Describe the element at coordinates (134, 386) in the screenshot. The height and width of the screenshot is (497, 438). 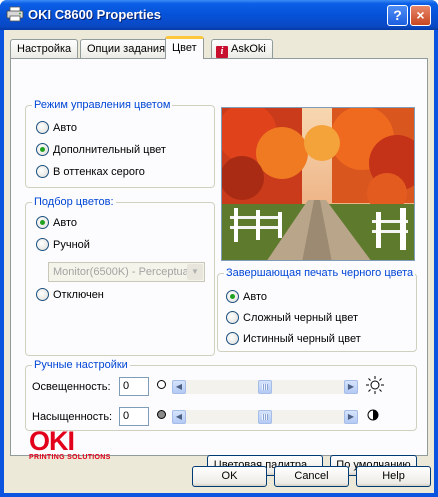
I see `brightness-input: 0` at that location.